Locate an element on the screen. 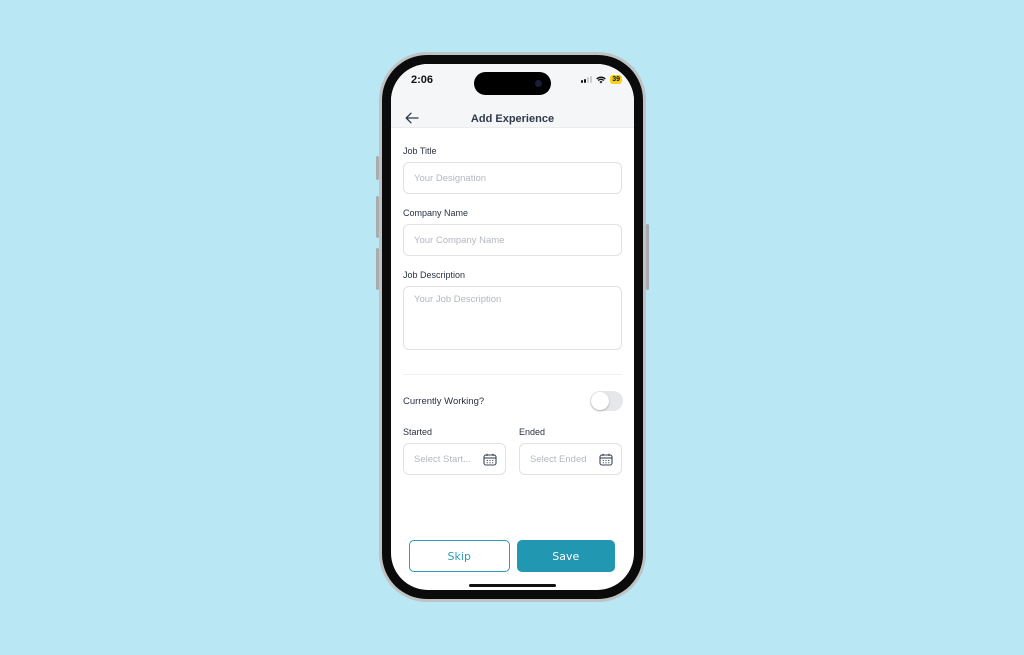  company-name-label: Company Name is located at coordinates (436, 213).